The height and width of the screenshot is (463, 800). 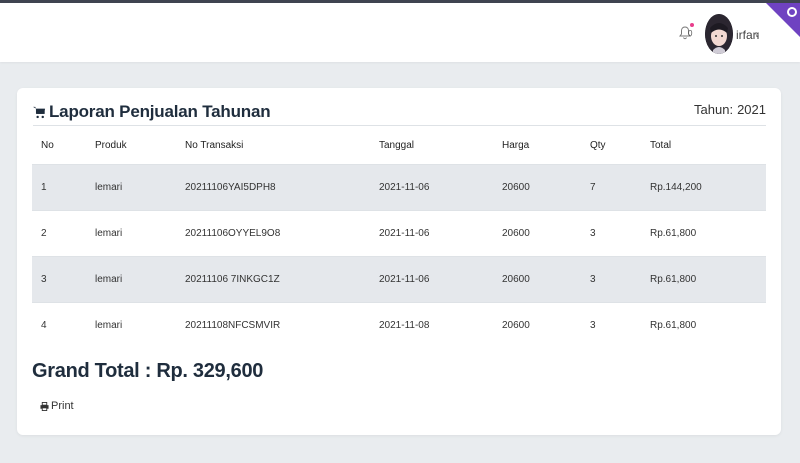 What do you see at coordinates (661, 145) in the screenshot?
I see `column-header-total: Total` at bounding box center [661, 145].